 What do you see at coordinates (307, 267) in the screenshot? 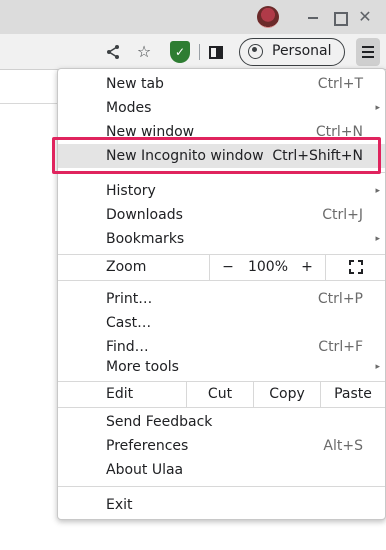
I see `zoom-in-button: +` at bounding box center [307, 267].